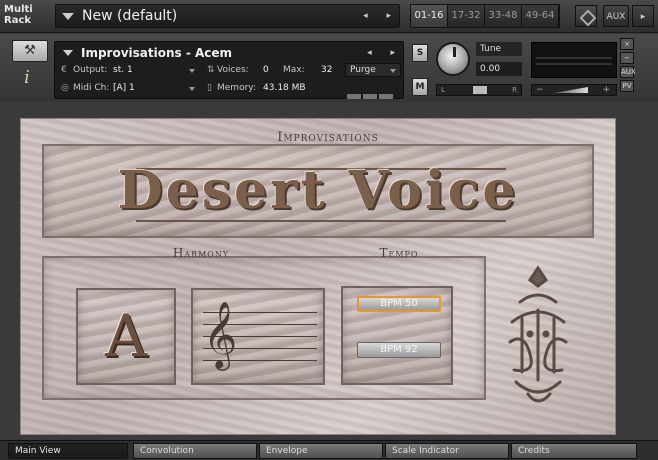  I want to click on aux-send-button: AUX, so click(628, 72).